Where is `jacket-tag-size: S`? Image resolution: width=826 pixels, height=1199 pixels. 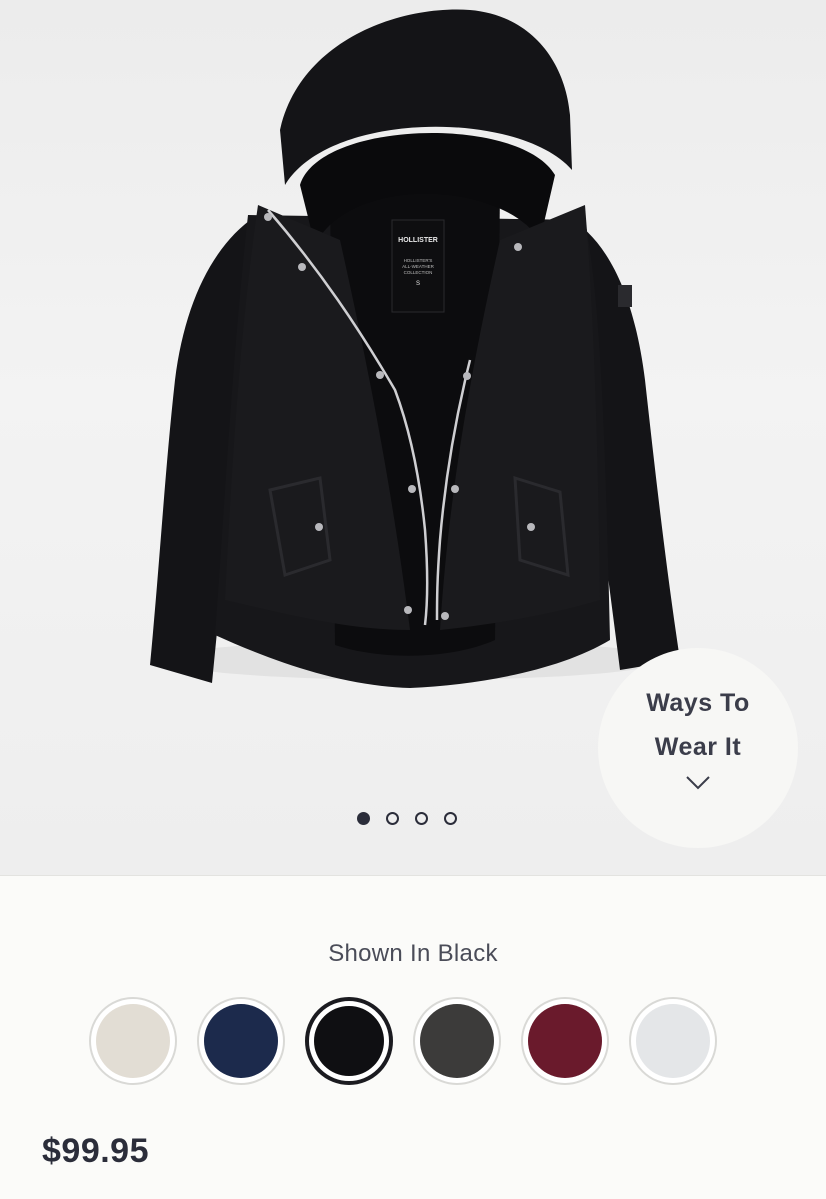
jacket-tag-size: S is located at coordinates (418, 284).